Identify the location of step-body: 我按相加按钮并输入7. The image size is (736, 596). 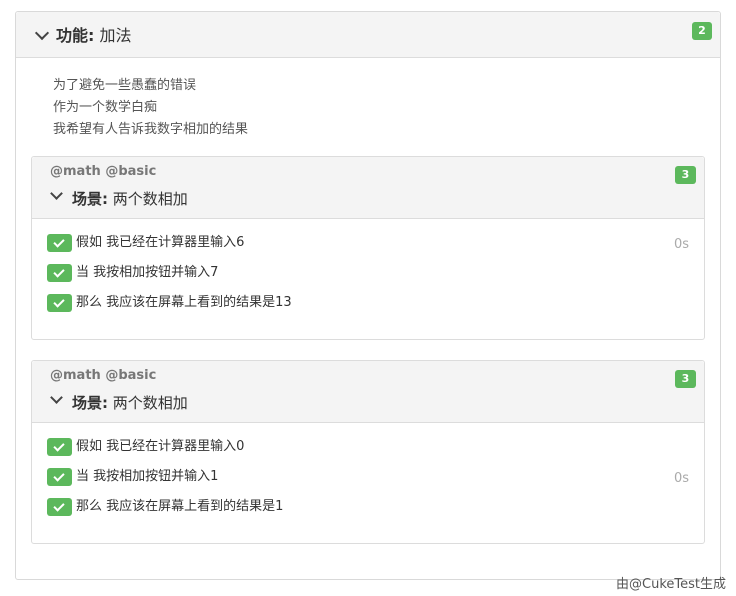
(156, 272).